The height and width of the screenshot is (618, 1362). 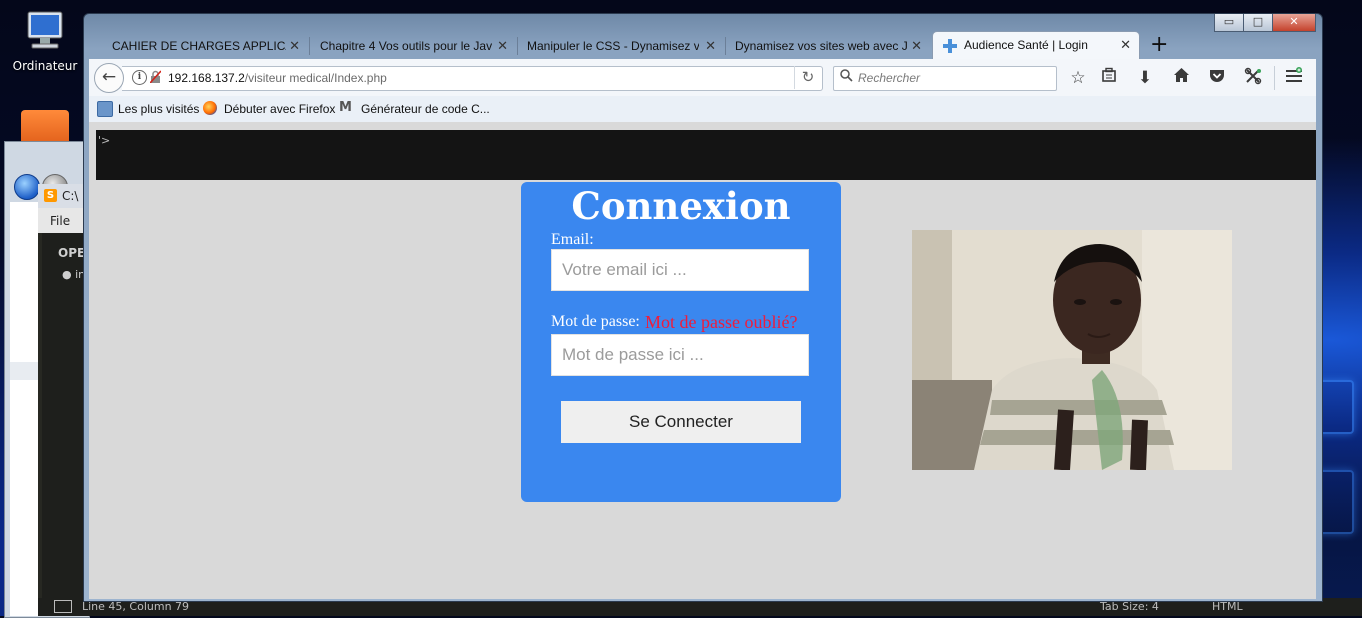 I want to click on tab-audience-sante: Audience Santé | Login ✕, so click(x=1036, y=45).